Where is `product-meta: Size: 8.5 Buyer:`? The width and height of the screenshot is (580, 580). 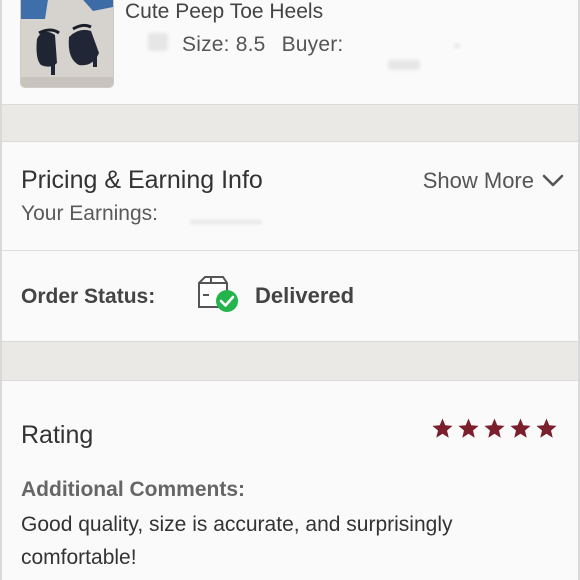 product-meta: Size: 8.5 Buyer: is located at coordinates (267, 45).